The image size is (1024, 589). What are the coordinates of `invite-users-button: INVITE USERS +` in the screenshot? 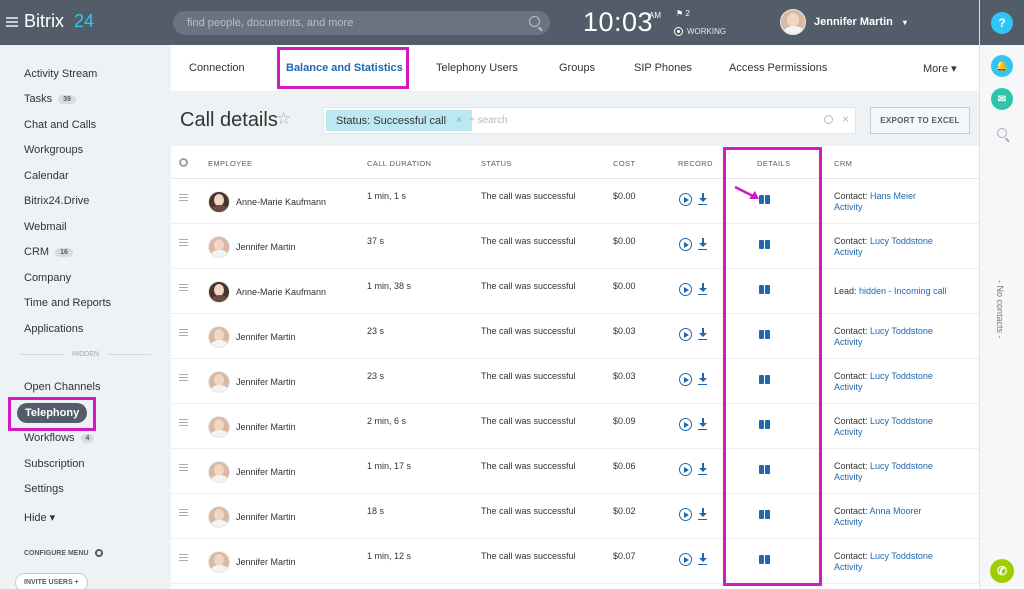 It's located at (51, 581).